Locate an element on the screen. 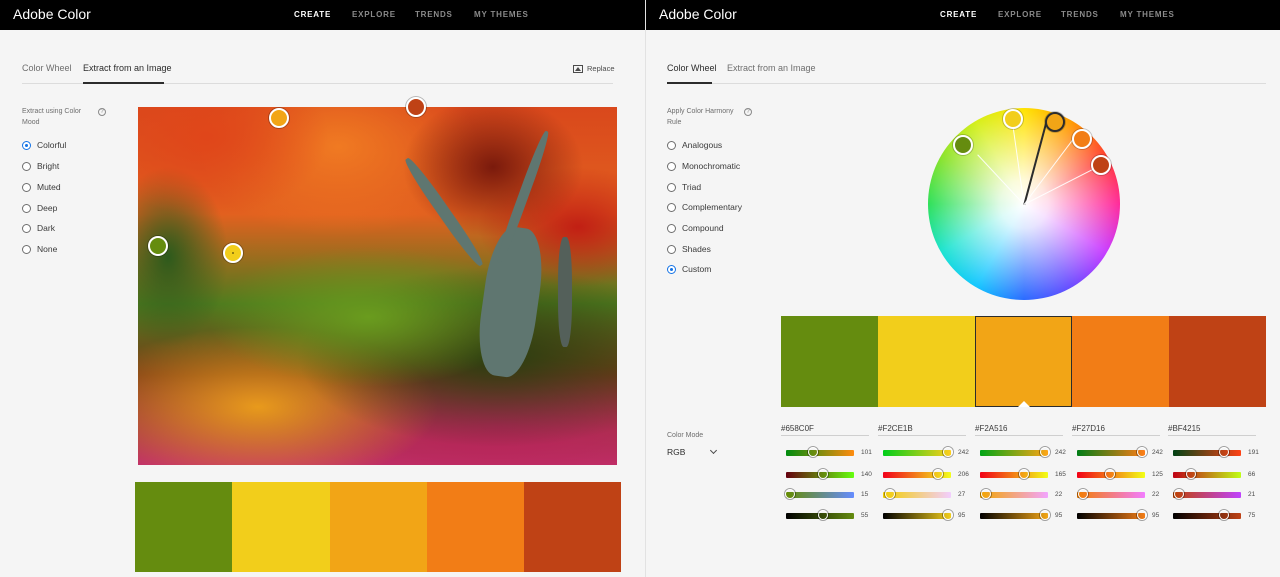 This screenshot has width=1280, height=577. hex-value: #F27D16 is located at coordinates (1088, 428).